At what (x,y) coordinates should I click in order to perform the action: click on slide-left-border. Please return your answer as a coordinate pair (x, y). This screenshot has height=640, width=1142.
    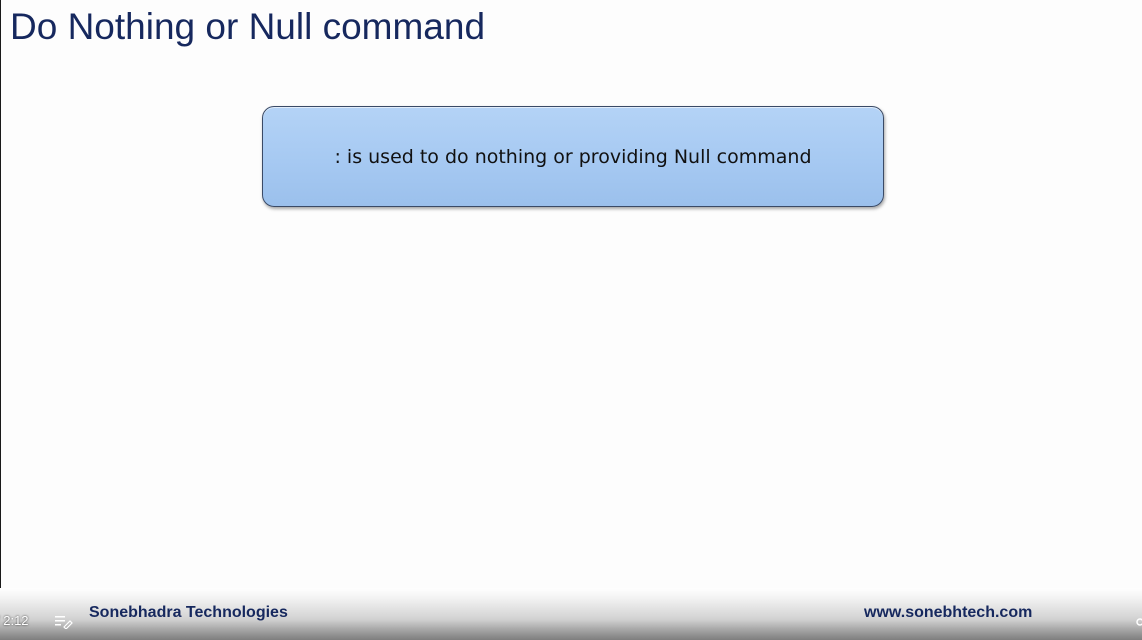
    Looking at the image, I should click on (0, 295).